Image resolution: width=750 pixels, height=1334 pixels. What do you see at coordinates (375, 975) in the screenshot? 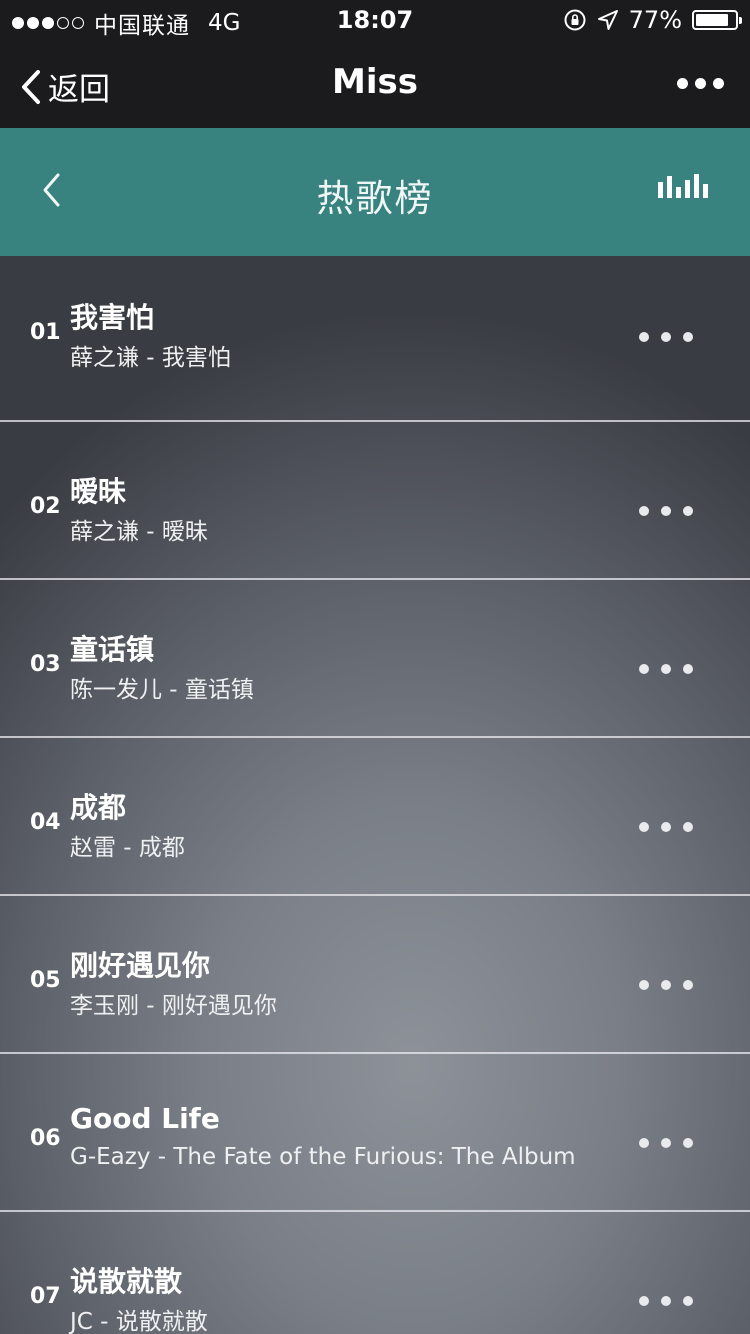
I see `song-row: 05 刚好遇见你 李玉刚 - 刚好遇见你` at bounding box center [375, 975].